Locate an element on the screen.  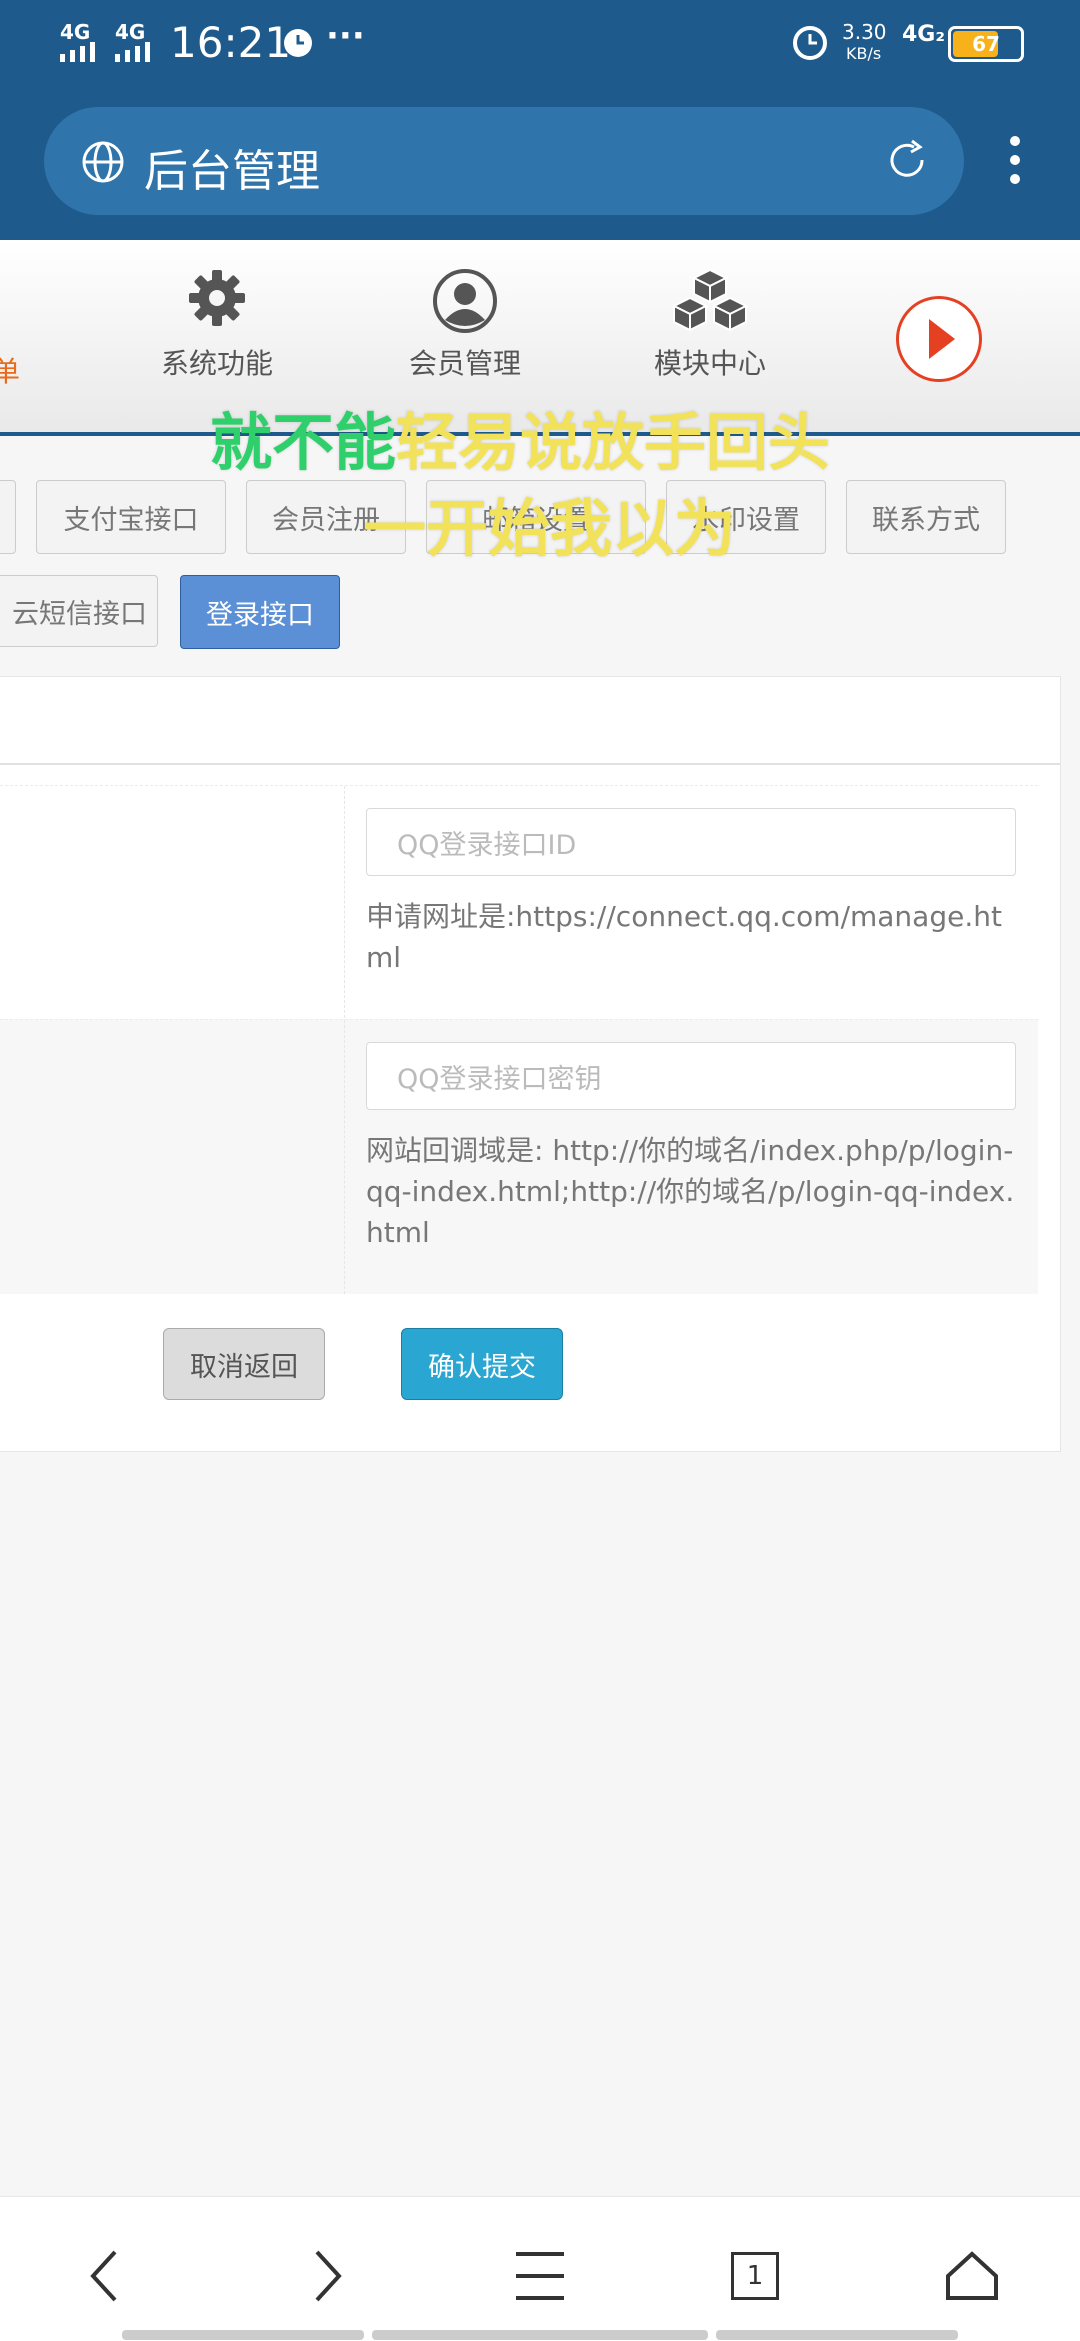
qq-login-secret-input: QQ登录接口密钥 is located at coordinates (691, 1076).